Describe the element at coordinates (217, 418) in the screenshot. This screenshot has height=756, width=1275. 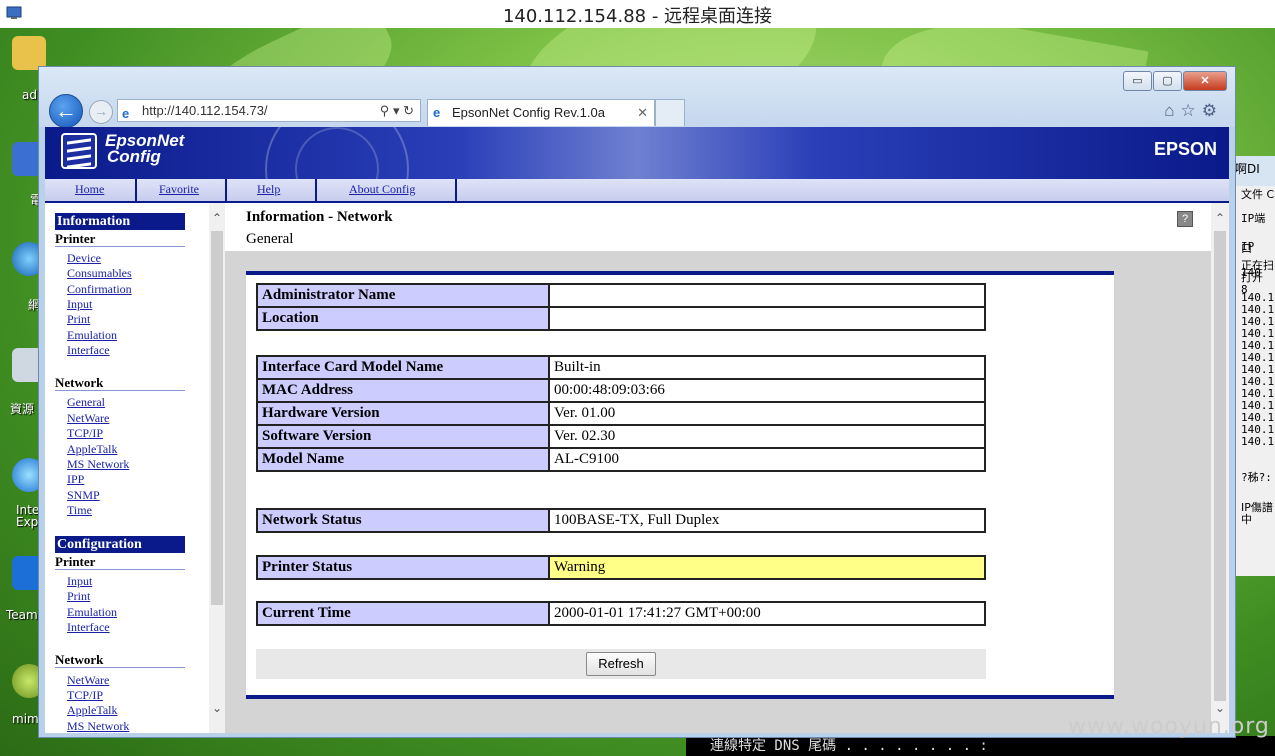
I see `sidebar-scroll-thumb` at that location.